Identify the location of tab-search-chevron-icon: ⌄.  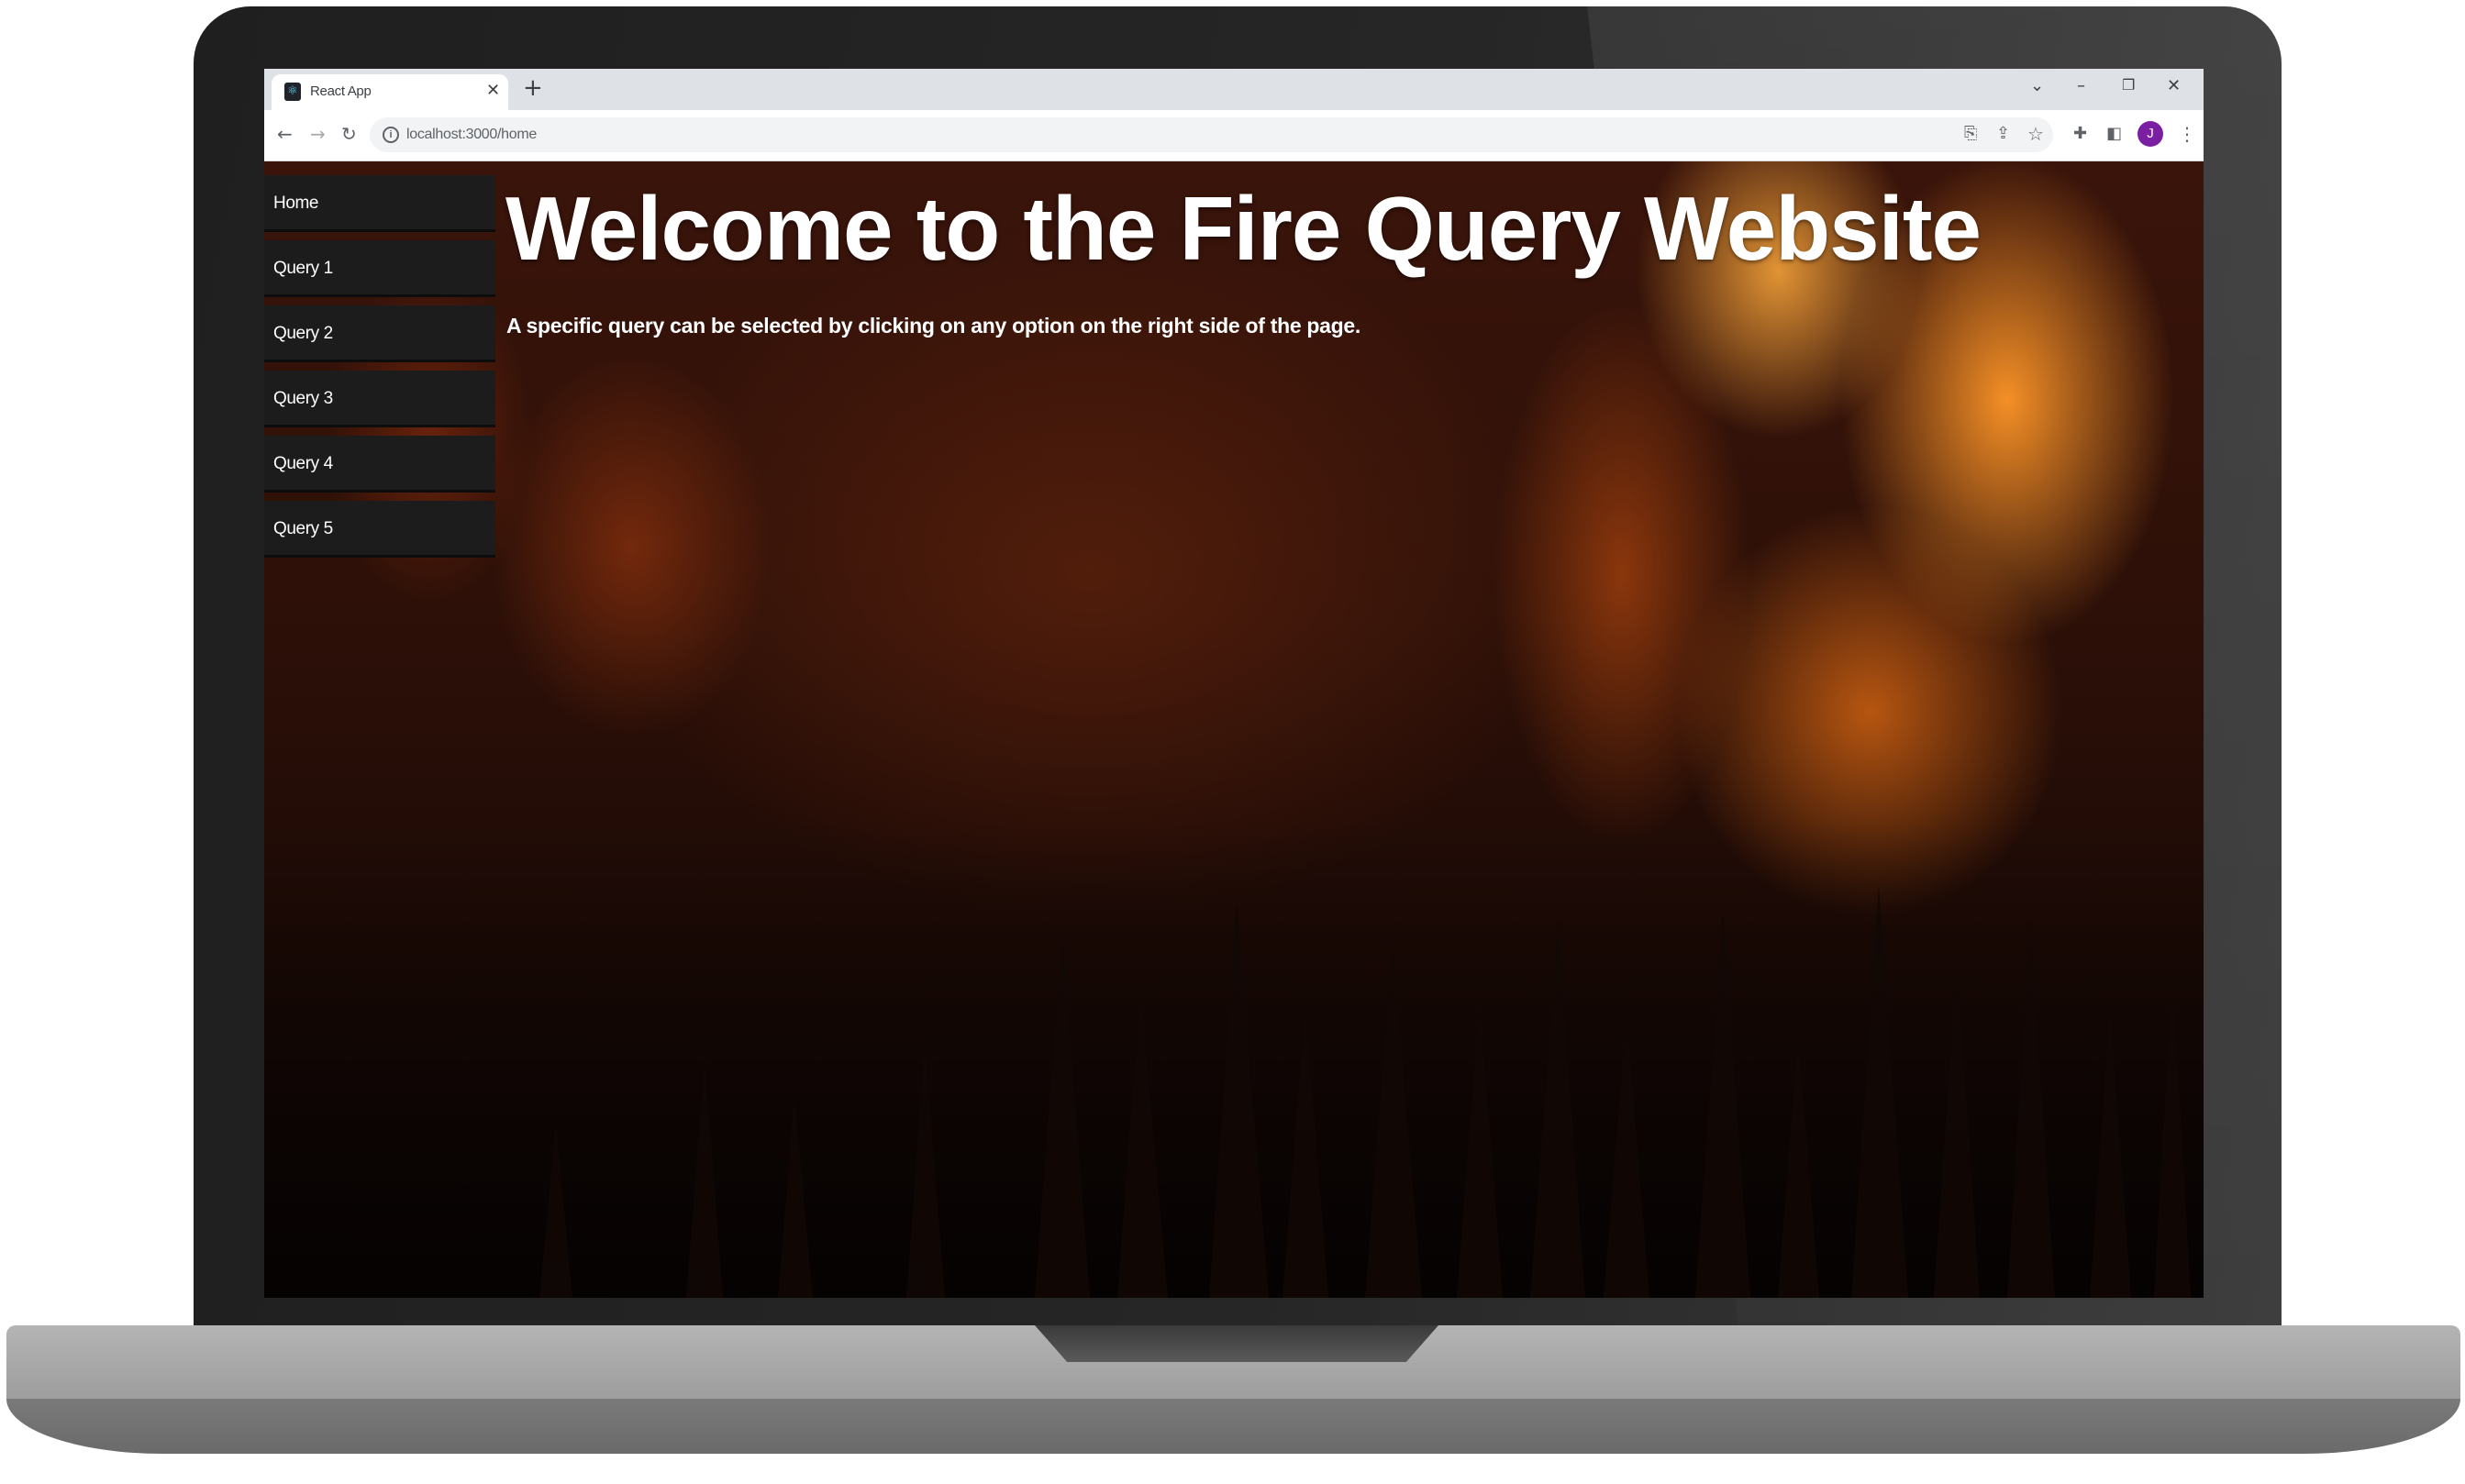
(2037, 85).